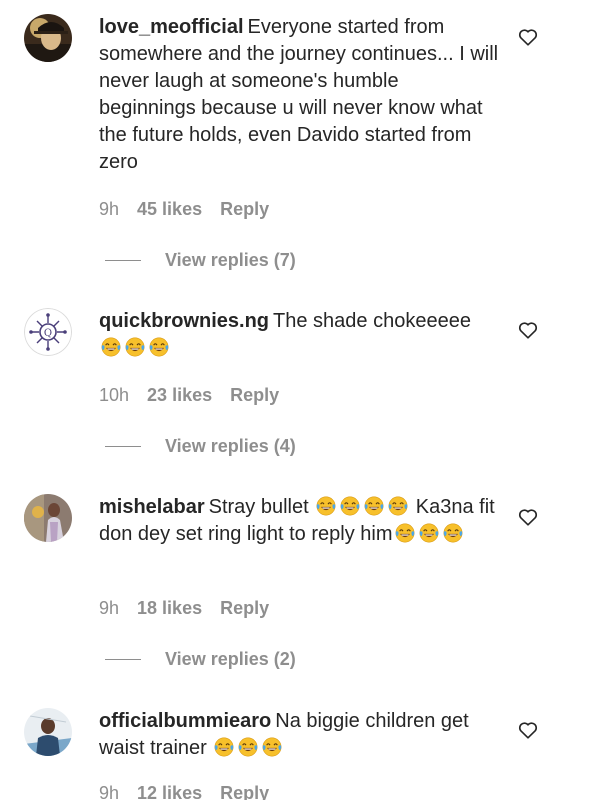 Image resolution: width=600 pixels, height=800 pixels. What do you see at coordinates (185, 721) in the screenshot?
I see `username: officialbummiearo` at bounding box center [185, 721].